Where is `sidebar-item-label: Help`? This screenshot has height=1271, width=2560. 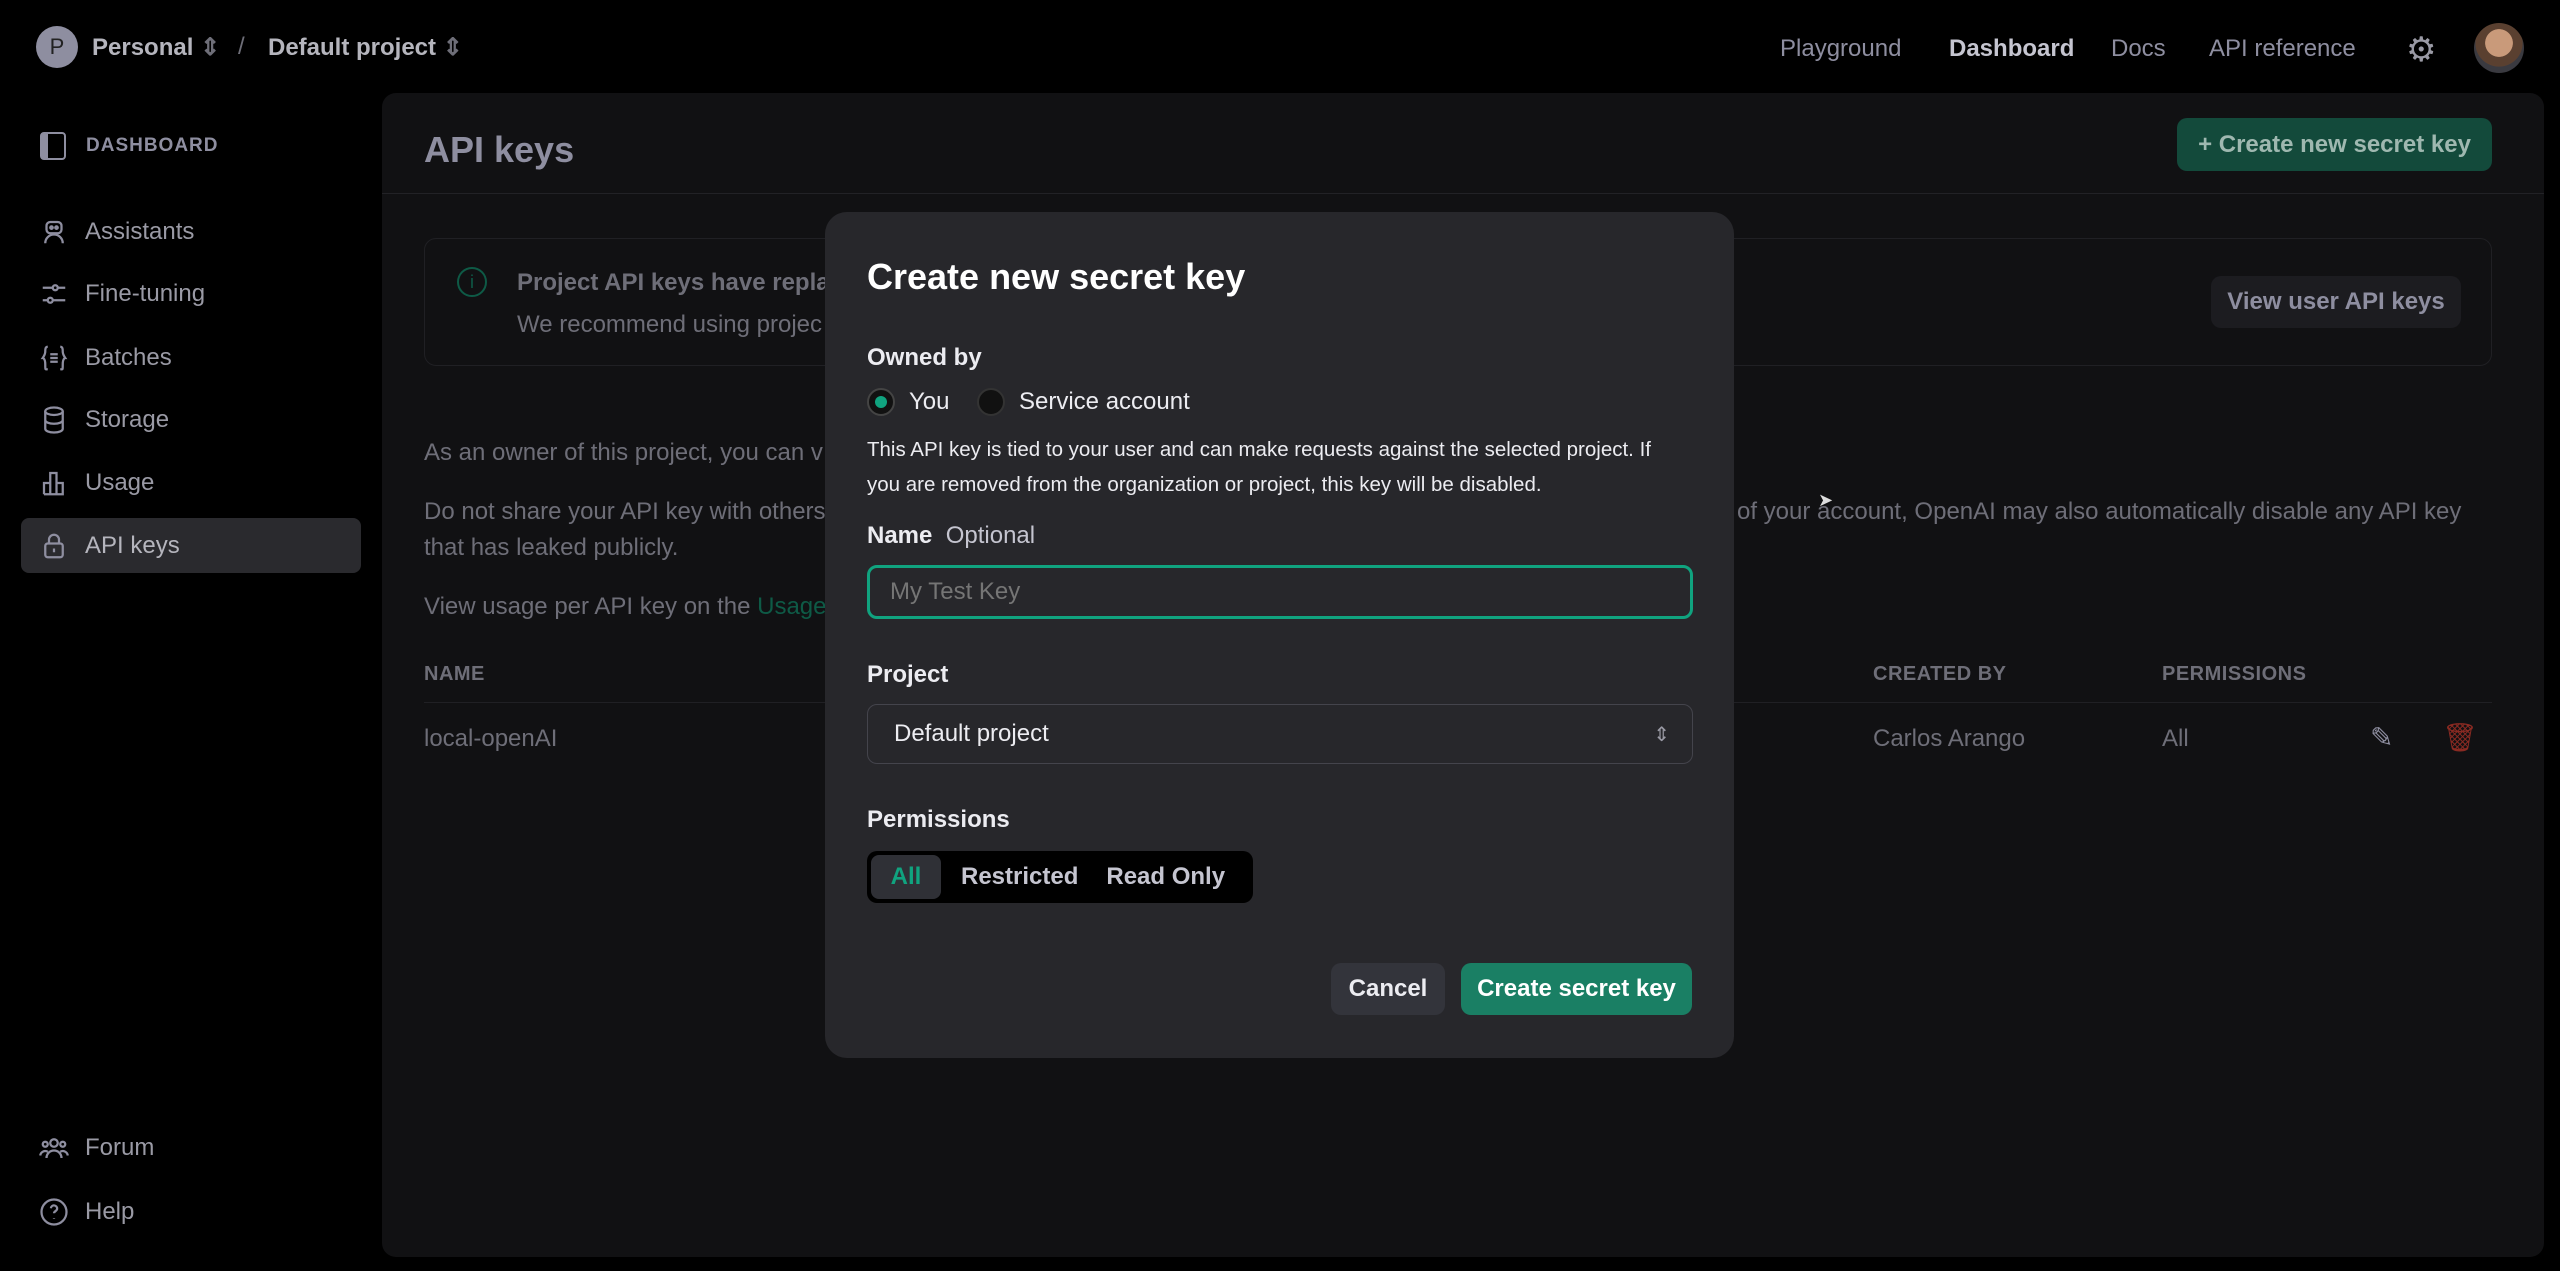 sidebar-item-label: Help is located at coordinates (110, 1211).